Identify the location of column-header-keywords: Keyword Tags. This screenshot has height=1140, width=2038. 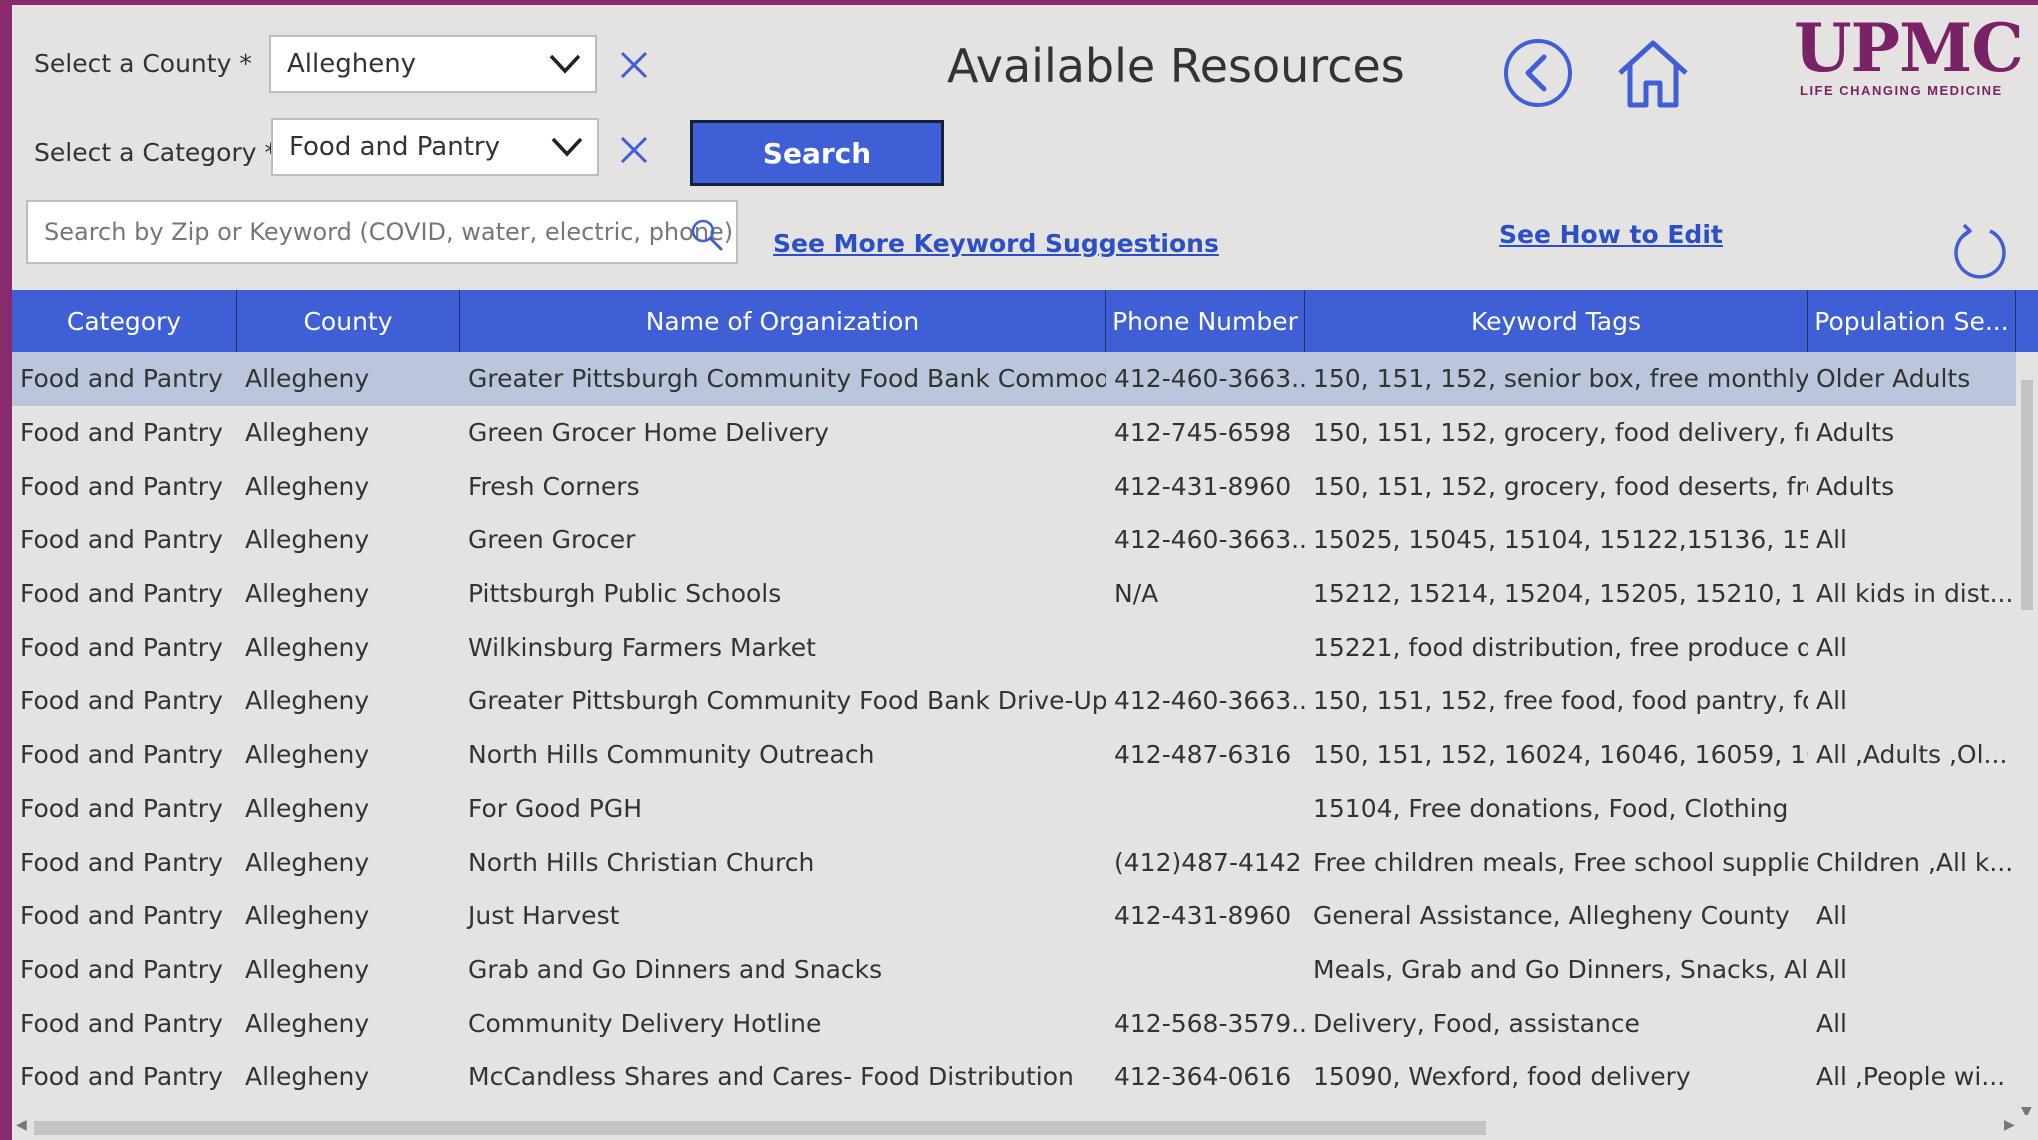
(1556, 321).